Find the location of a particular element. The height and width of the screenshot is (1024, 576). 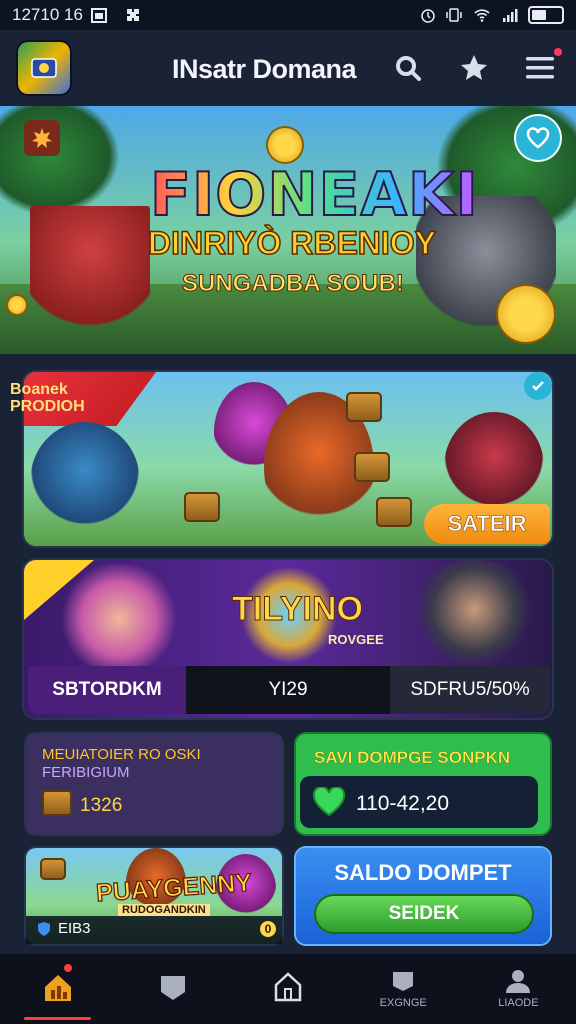

event-info-bar: SBTORDKM YI29 SDFRU5/50% is located at coordinates (289, 690).